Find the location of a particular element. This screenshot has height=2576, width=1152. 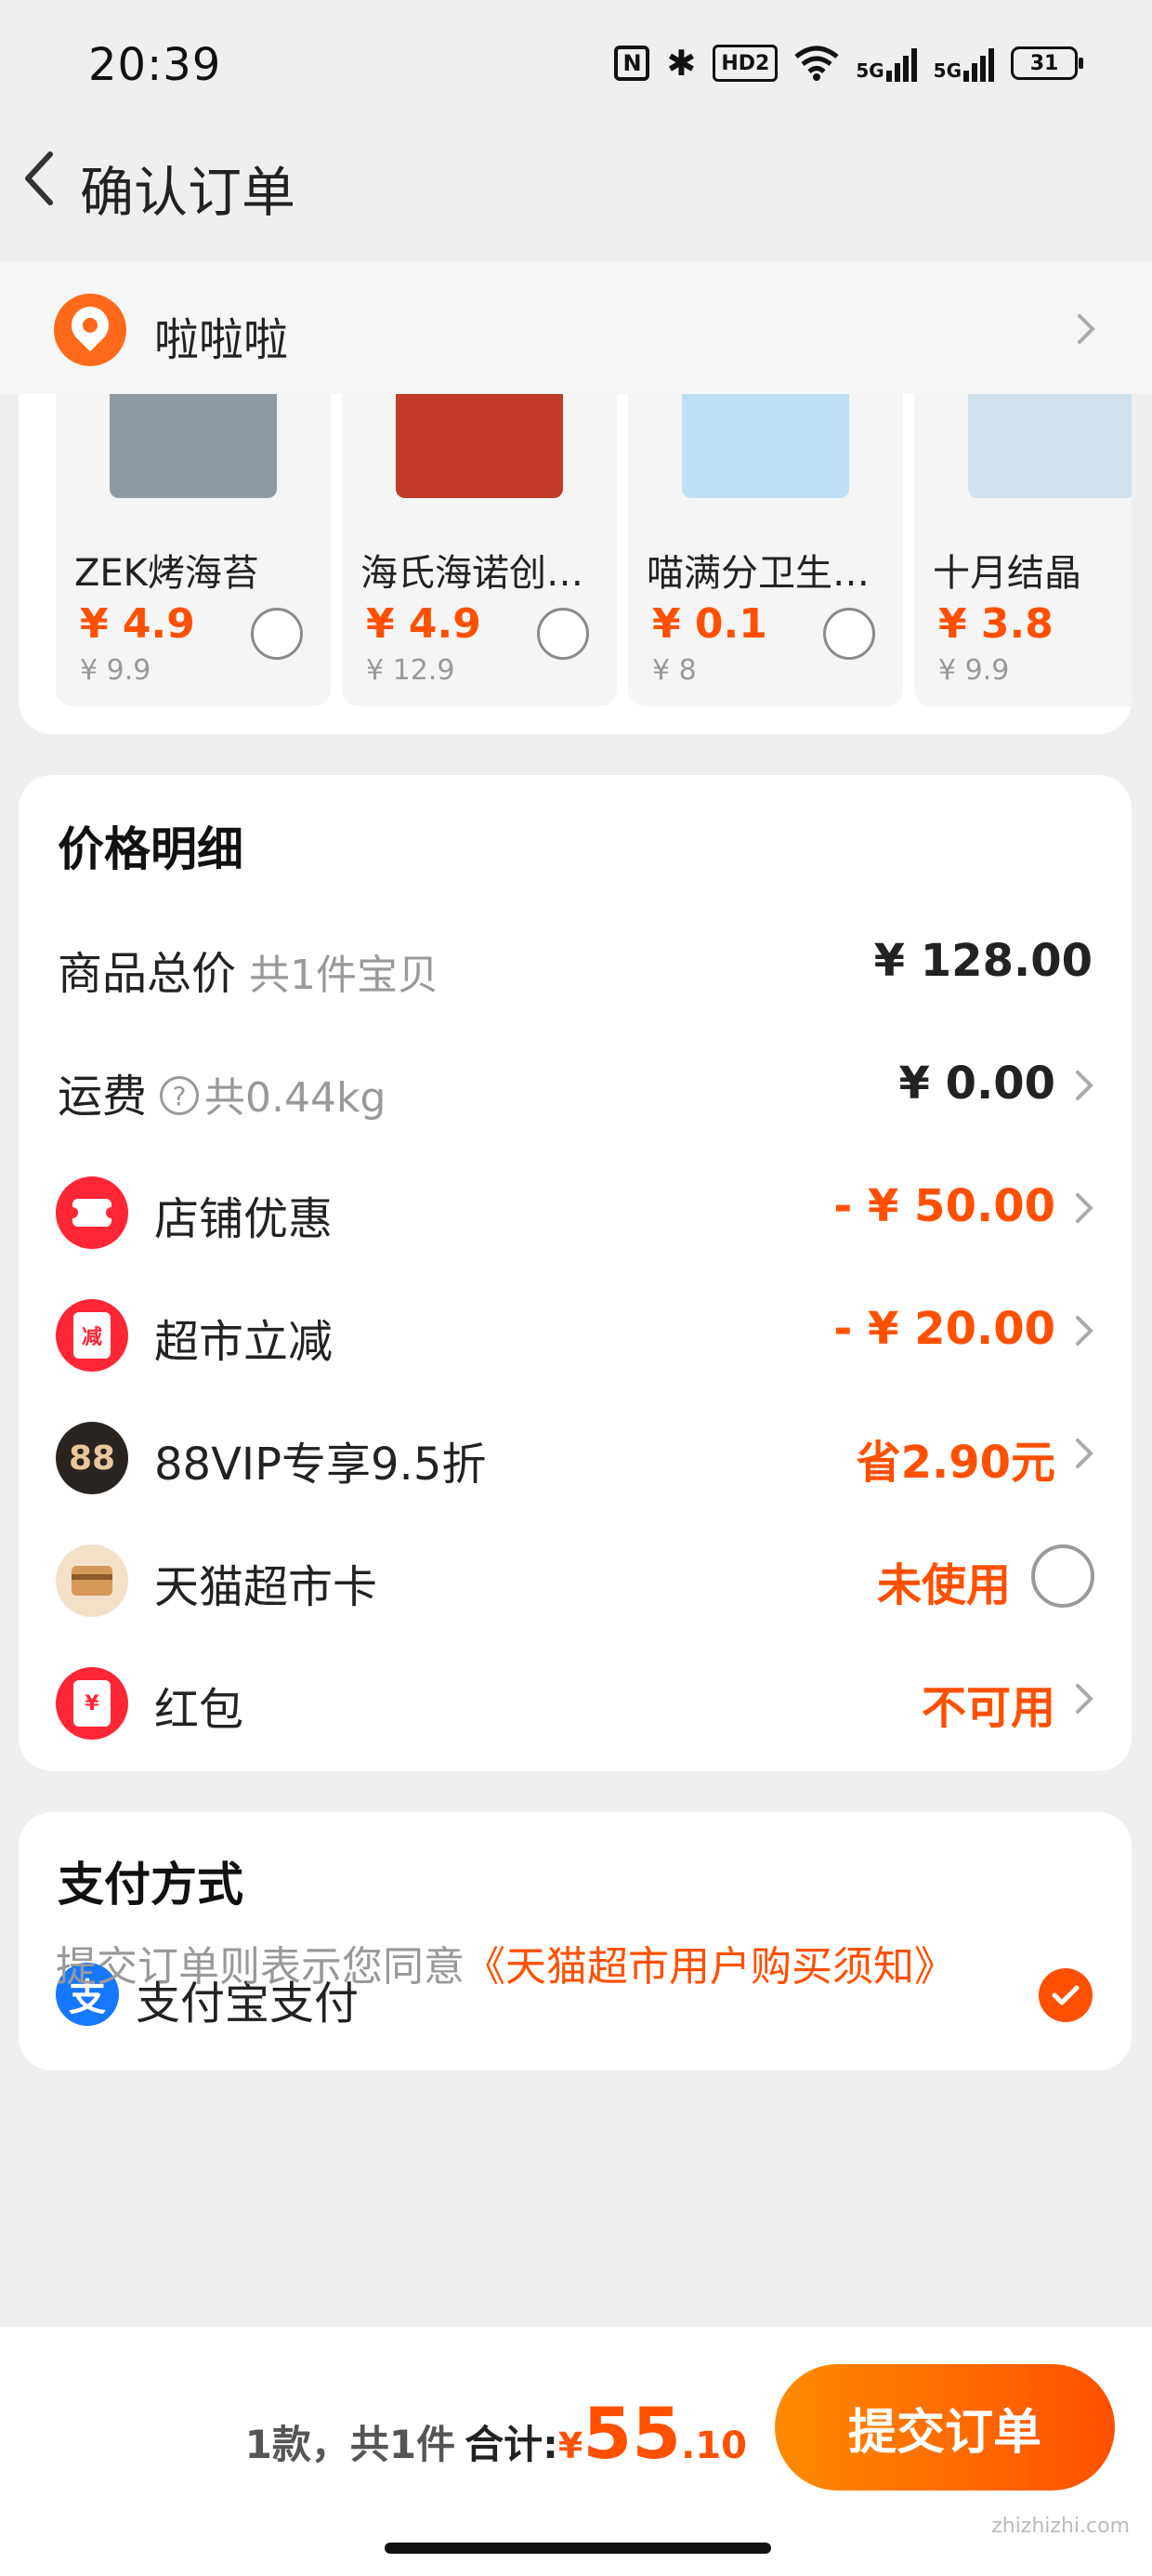

red-packet-icon-label: ¥ is located at coordinates (92, 1703).